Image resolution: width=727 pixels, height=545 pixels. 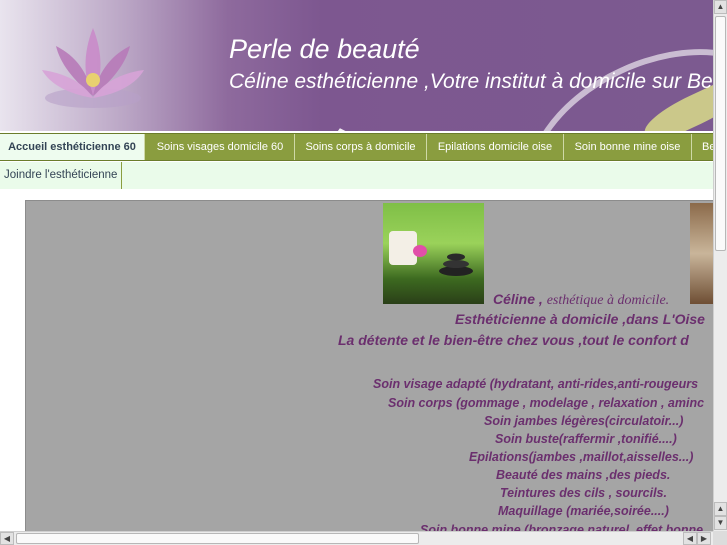 I want to click on tab-soins-visages: Soins visages domicile 60, so click(x=220, y=147).